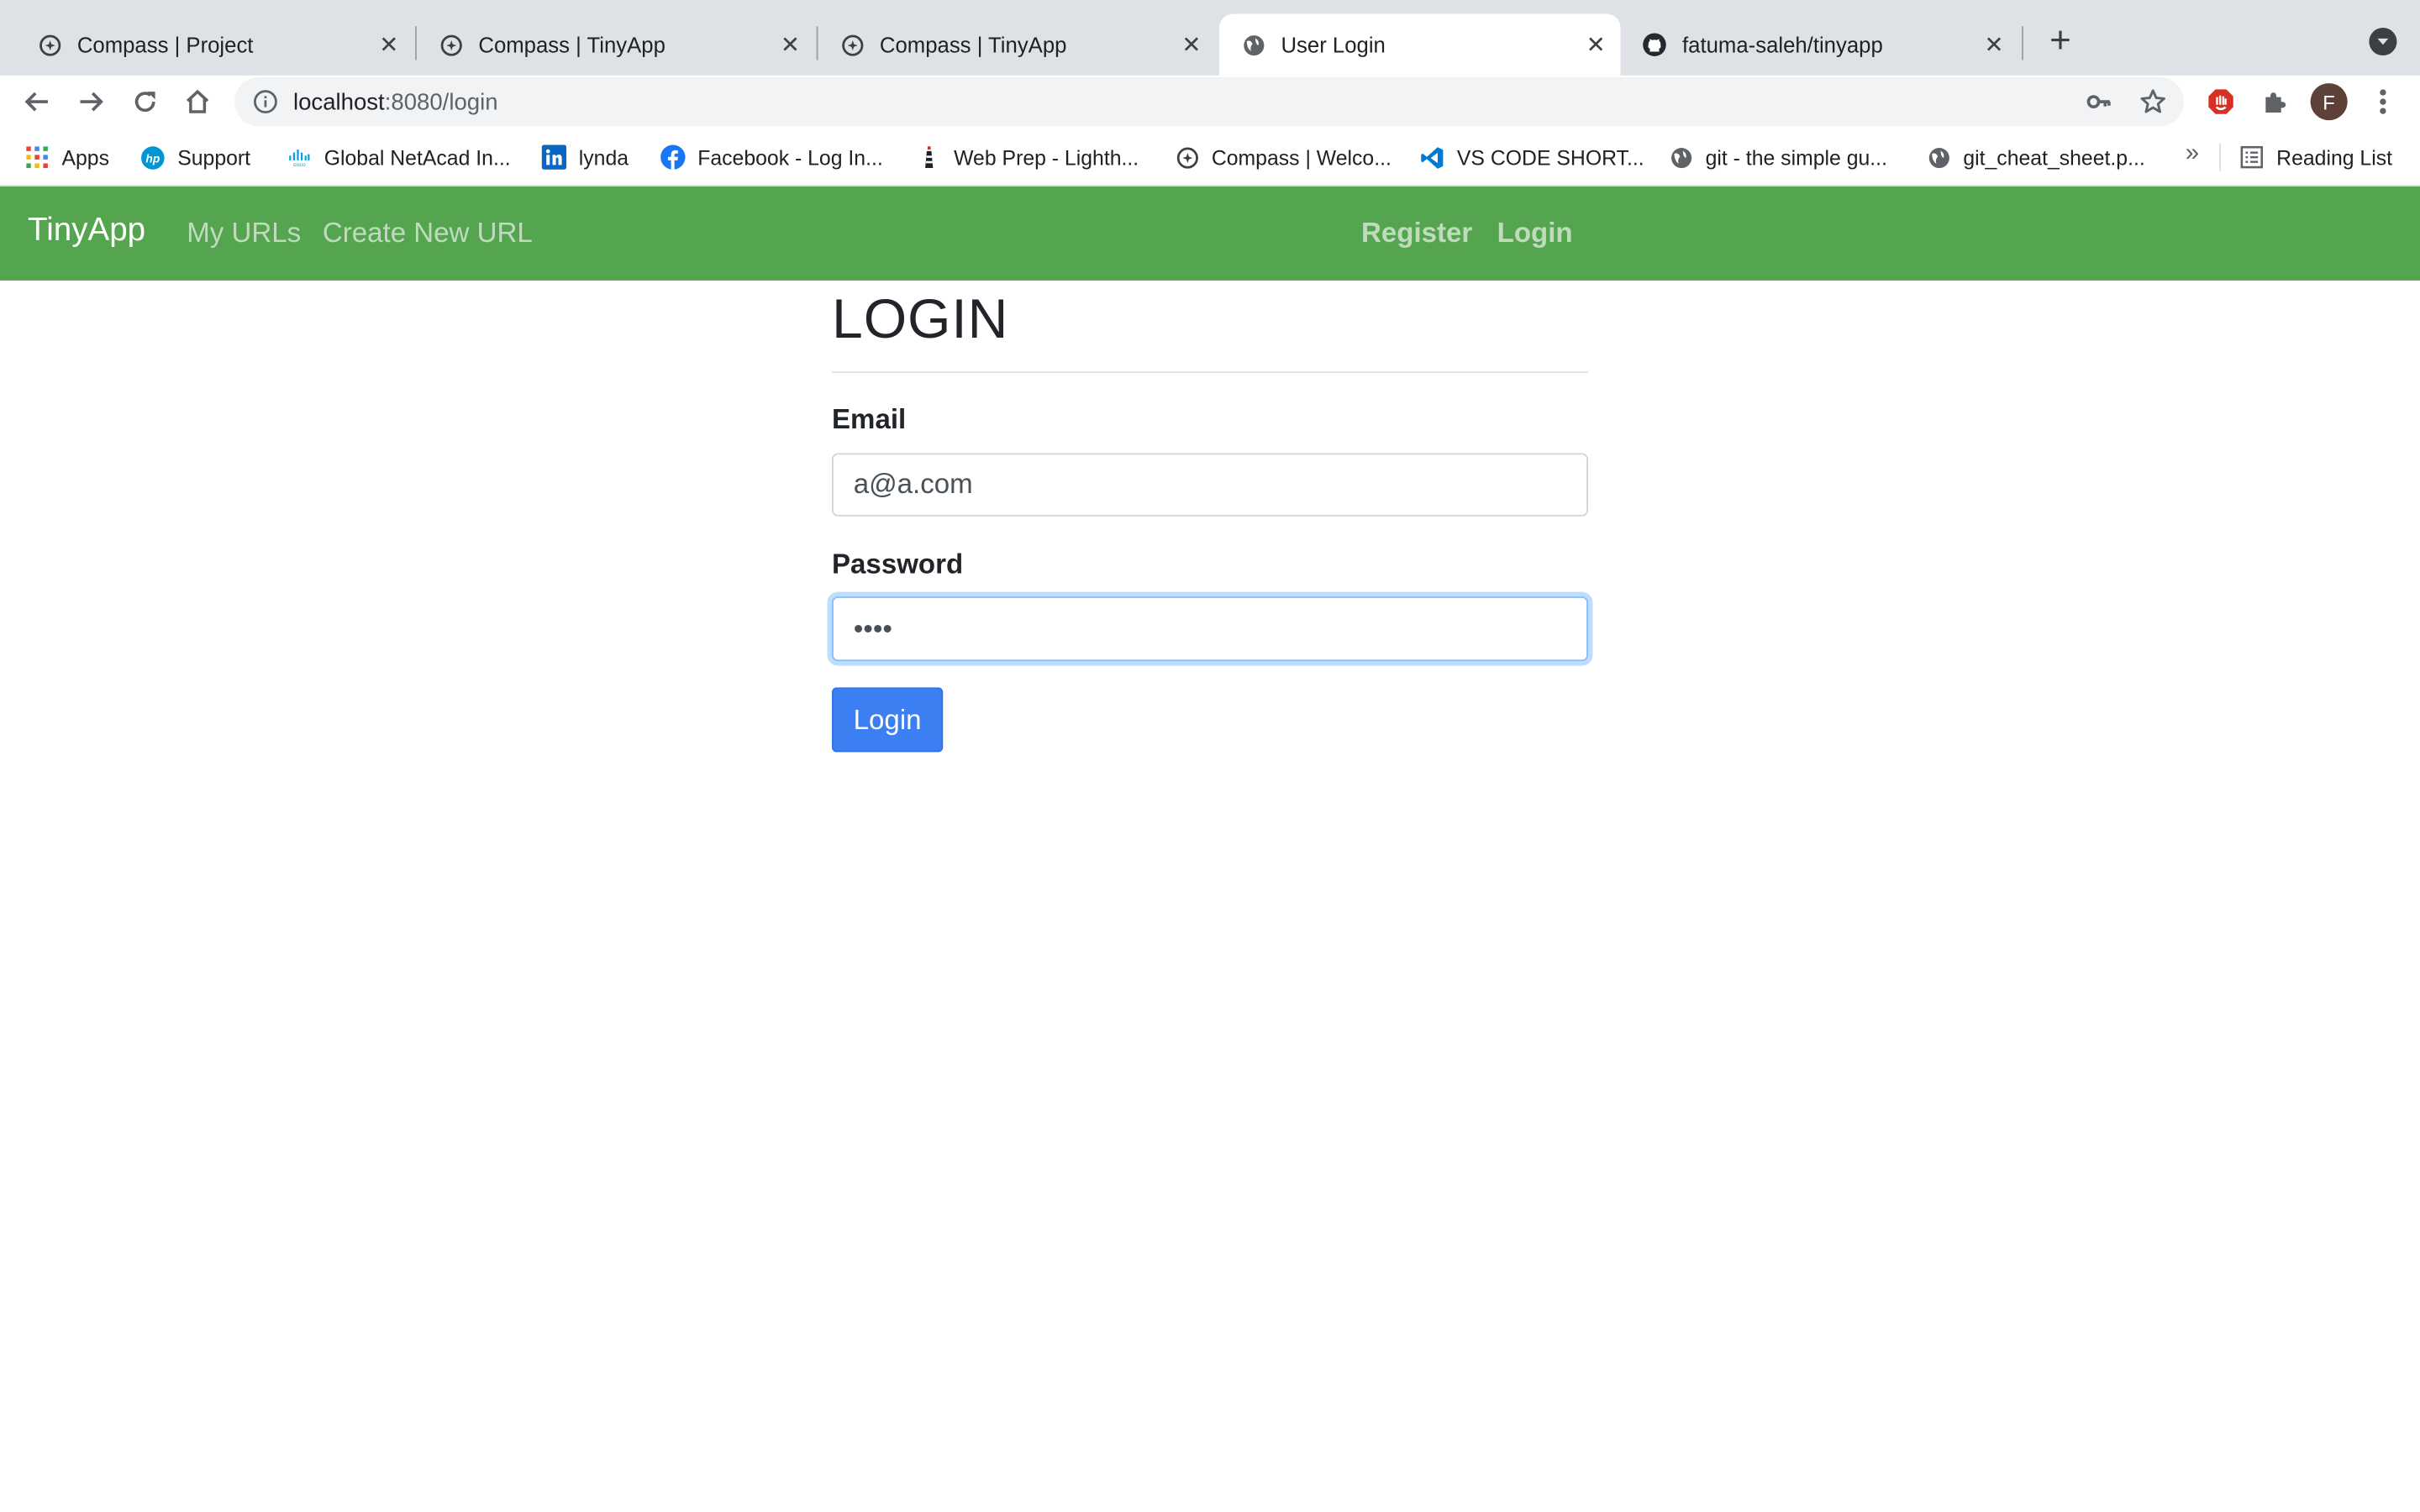 The height and width of the screenshot is (1512, 2420). Describe the element at coordinates (2220, 157) in the screenshot. I see `bookmarks-divider` at that location.